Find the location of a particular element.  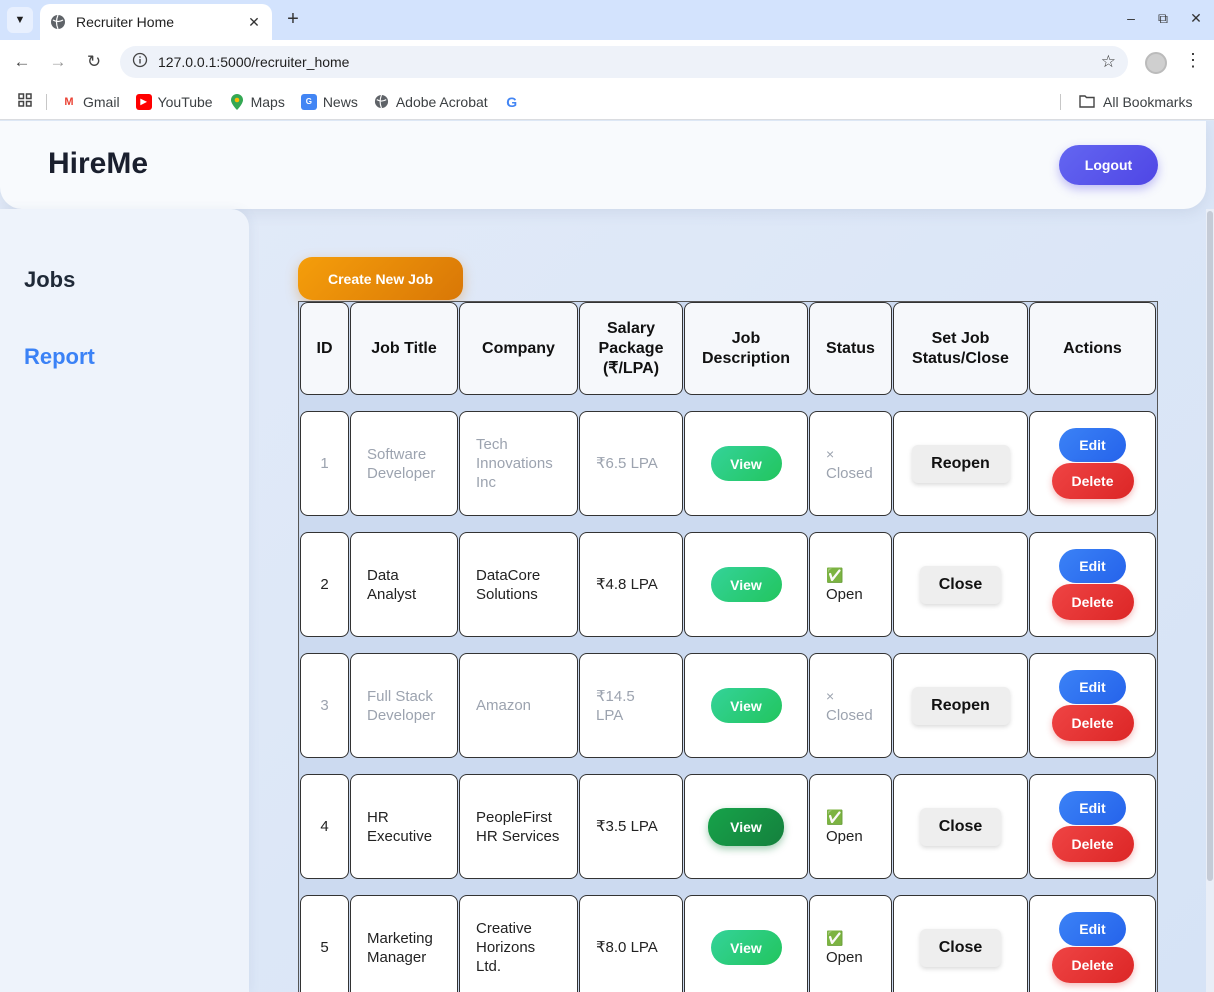

column-header-company: Company is located at coordinates (518, 348).